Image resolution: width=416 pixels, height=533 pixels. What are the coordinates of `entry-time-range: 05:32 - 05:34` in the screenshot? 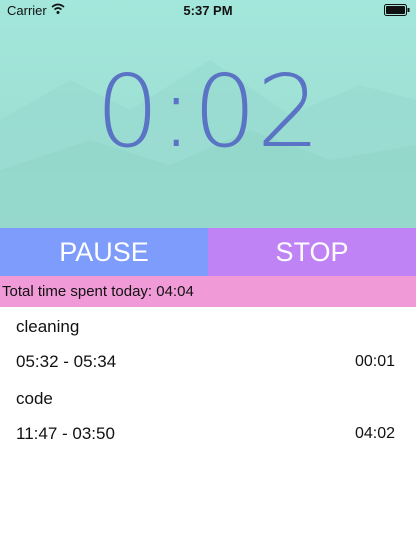 It's located at (66, 361).